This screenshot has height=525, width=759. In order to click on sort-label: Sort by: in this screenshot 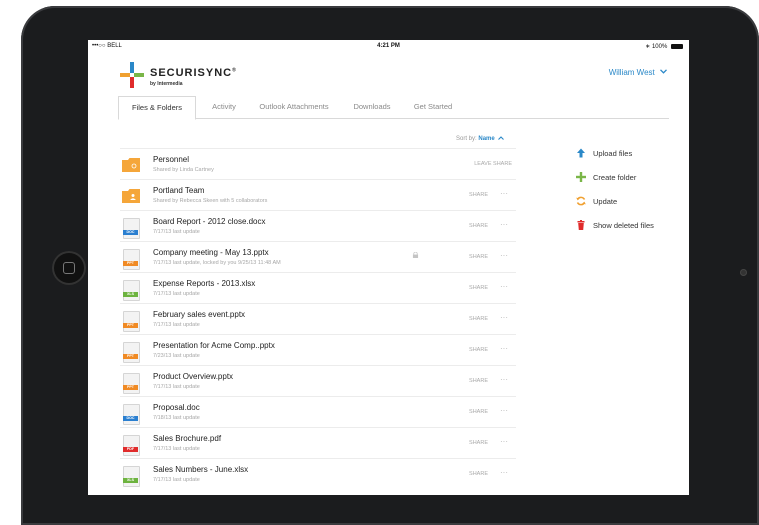, I will do `click(466, 139)`.